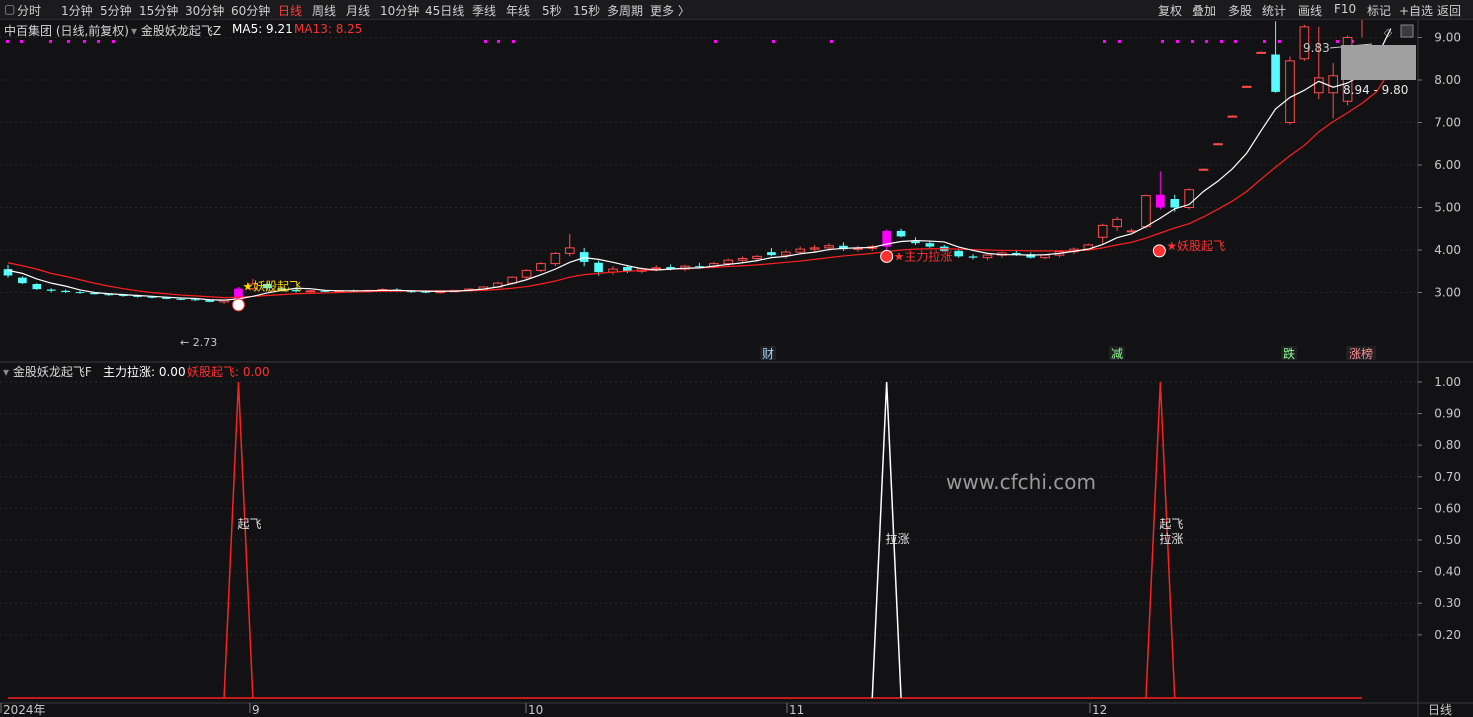 The image size is (1473, 717). I want to click on toolbar-item: 返回, so click(1449, 10).